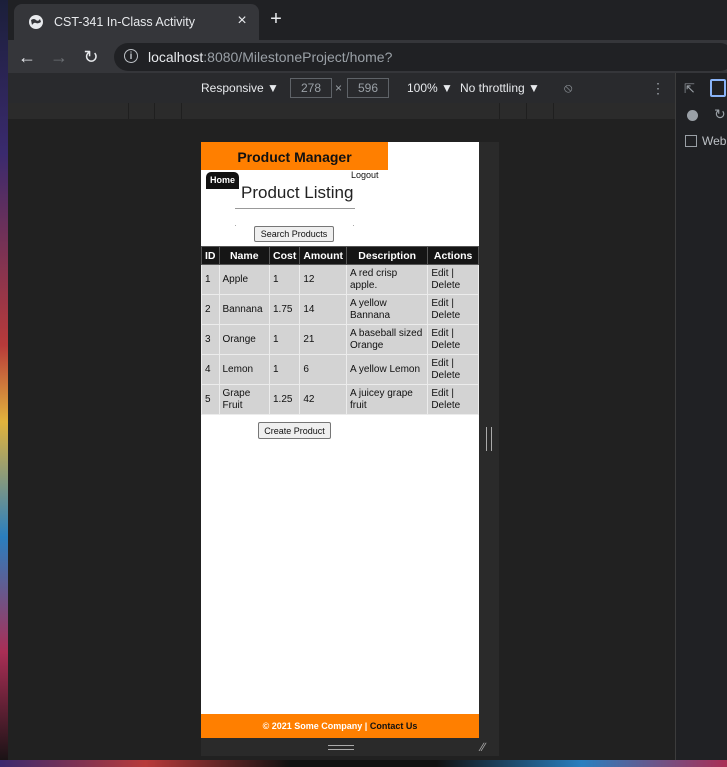 The image size is (727, 767). I want to click on zoom-select: 100% ▼, so click(430, 88).